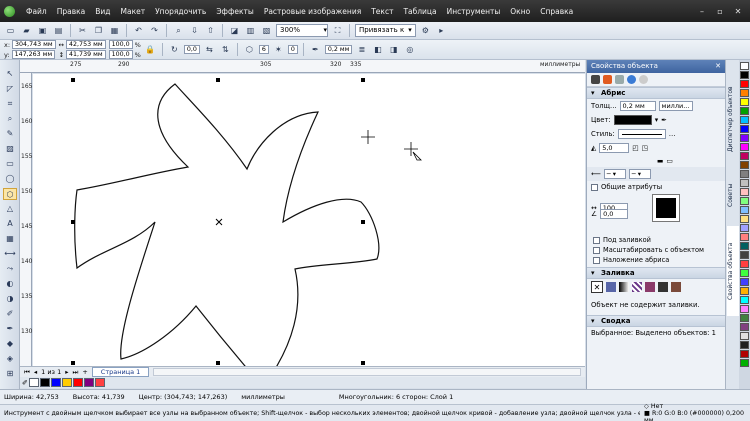 This screenshot has width=750, height=421. What do you see at coordinates (10, 194) in the screenshot?
I see `polygon-tool-icon: ⬡` at bounding box center [10, 194].